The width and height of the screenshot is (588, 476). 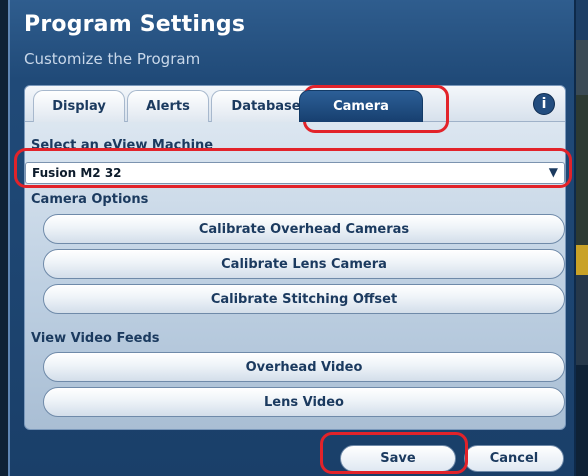 I want to click on machine-select-label: Select an eView Machine, so click(x=122, y=145).